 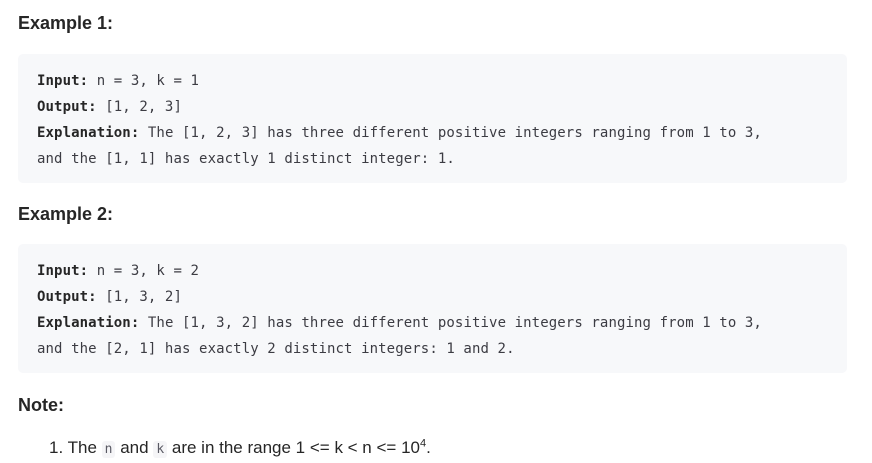 What do you see at coordinates (108, 449) in the screenshot?
I see `inline-code-n: n` at bounding box center [108, 449].